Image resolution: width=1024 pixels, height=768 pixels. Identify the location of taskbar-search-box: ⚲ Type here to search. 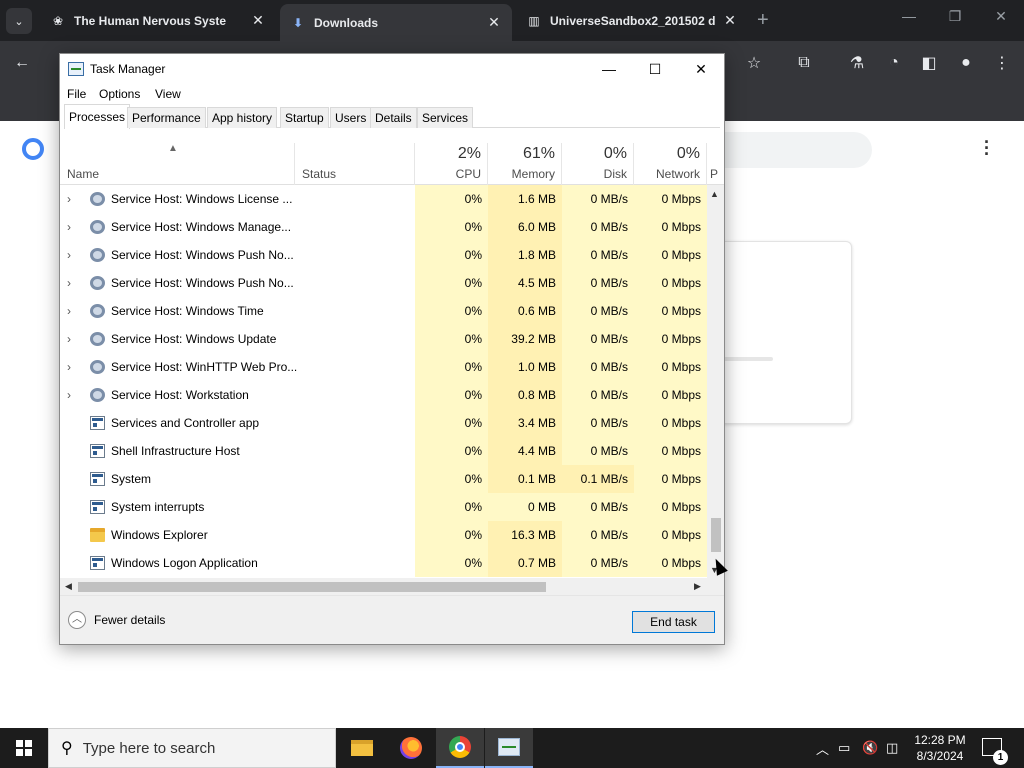
(192, 748).